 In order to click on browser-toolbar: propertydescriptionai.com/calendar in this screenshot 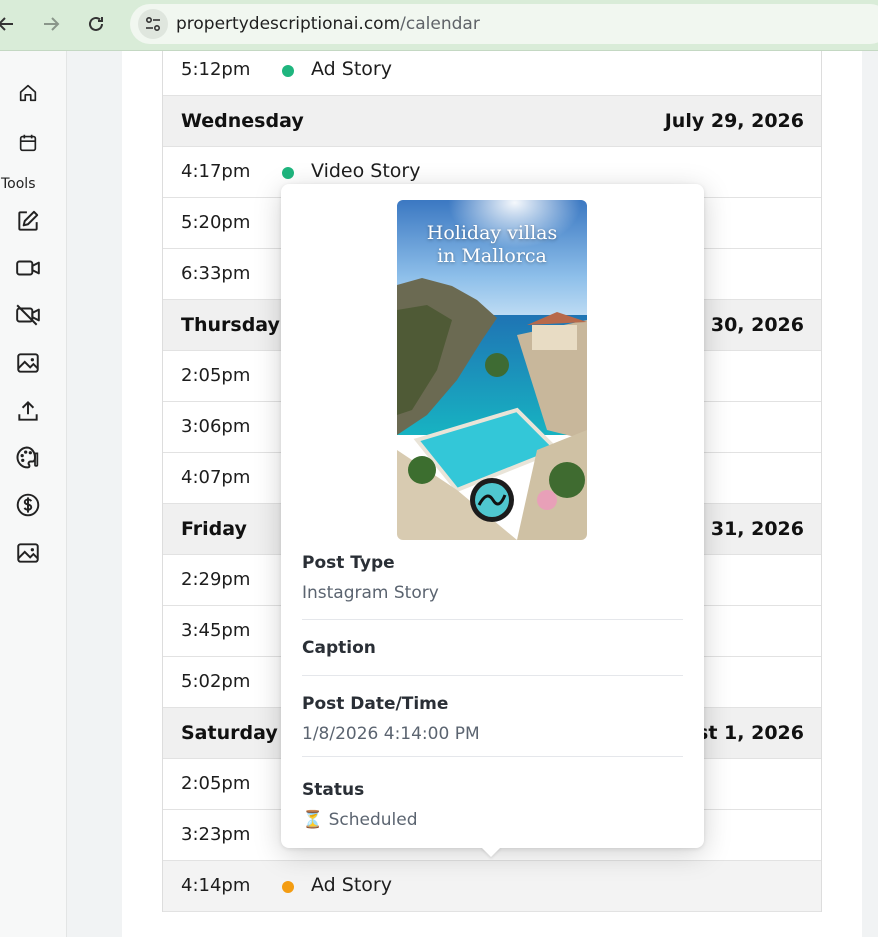, I will do `click(439, 25)`.